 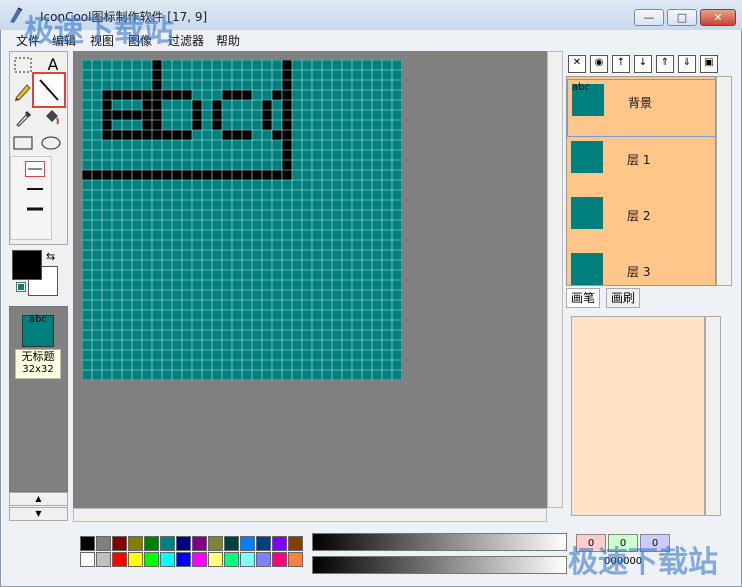 What do you see at coordinates (587, 213) in the screenshot?
I see `layer-thumb` at bounding box center [587, 213].